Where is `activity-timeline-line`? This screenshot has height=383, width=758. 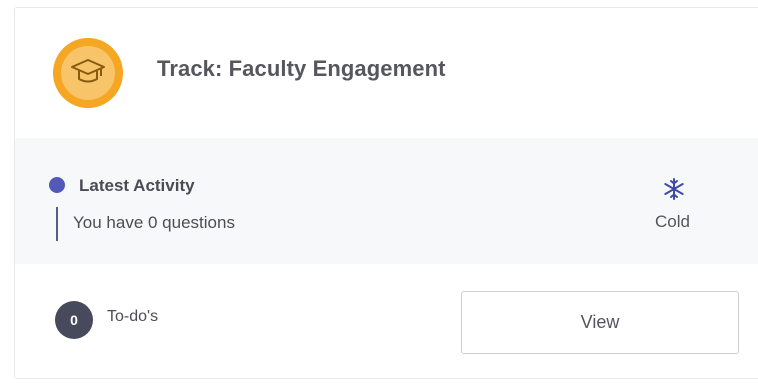 activity-timeline-line is located at coordinates (57, 224).